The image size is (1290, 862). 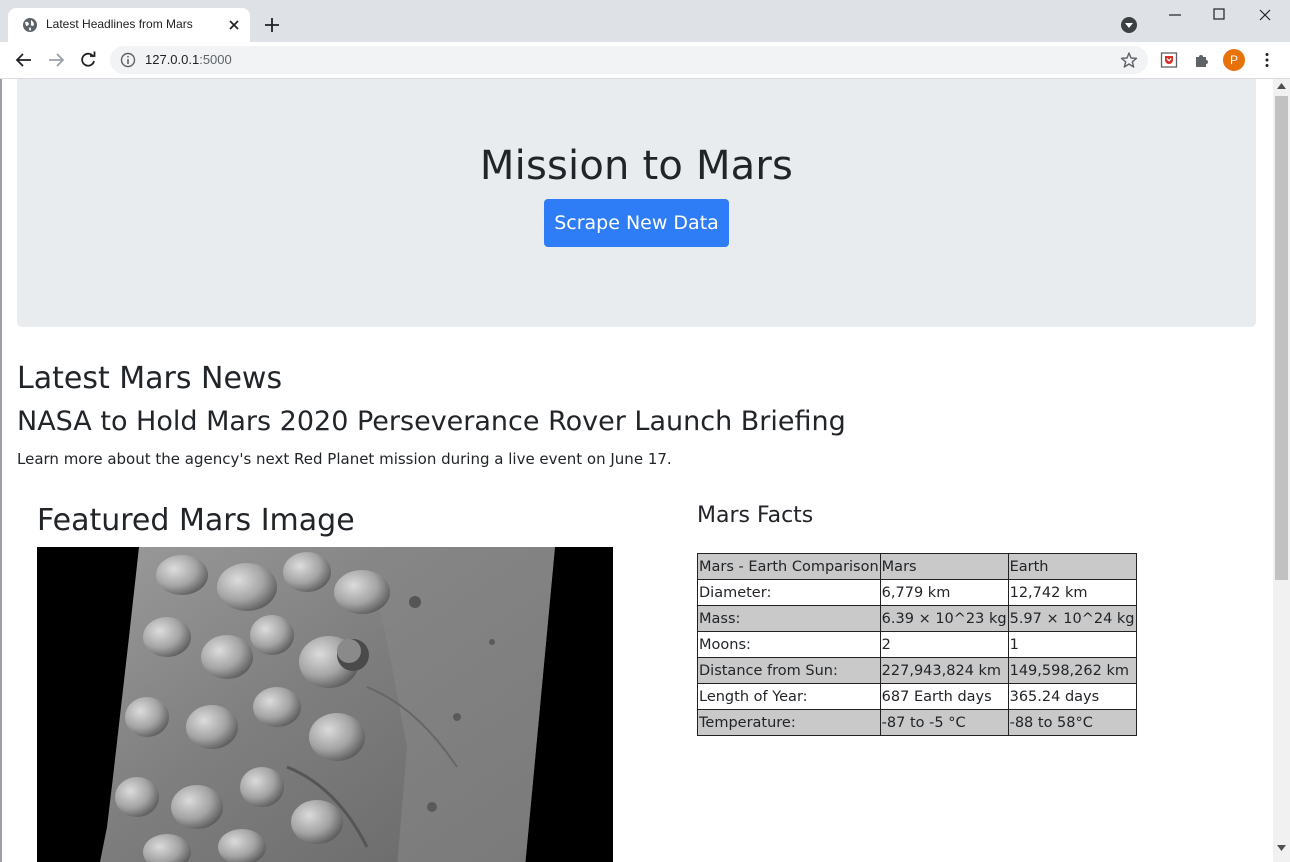 What do you see at coordinates (944, 696) in the screenshot?
I see `table-cell: 687 Earth days` at bounding box center [944, 696].